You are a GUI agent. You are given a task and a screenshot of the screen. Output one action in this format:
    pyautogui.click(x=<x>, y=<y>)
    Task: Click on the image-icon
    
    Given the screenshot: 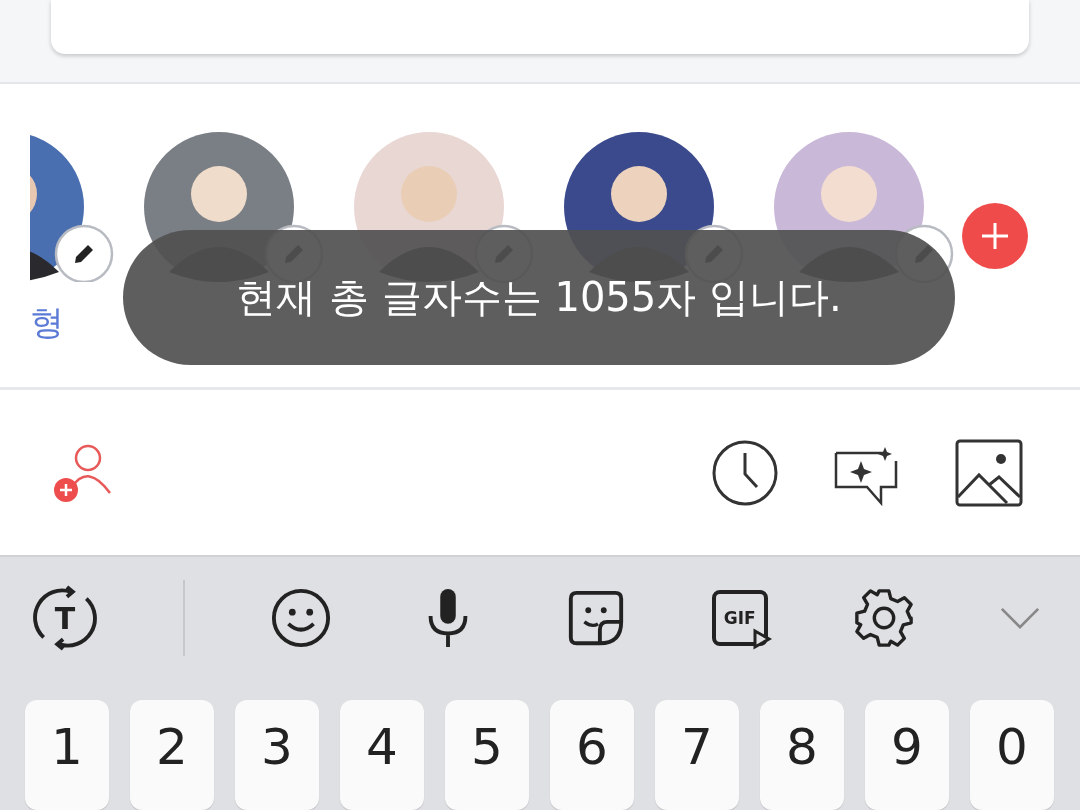 What is the action you would take?
    pyautogui.click(x=989, y=472)
    